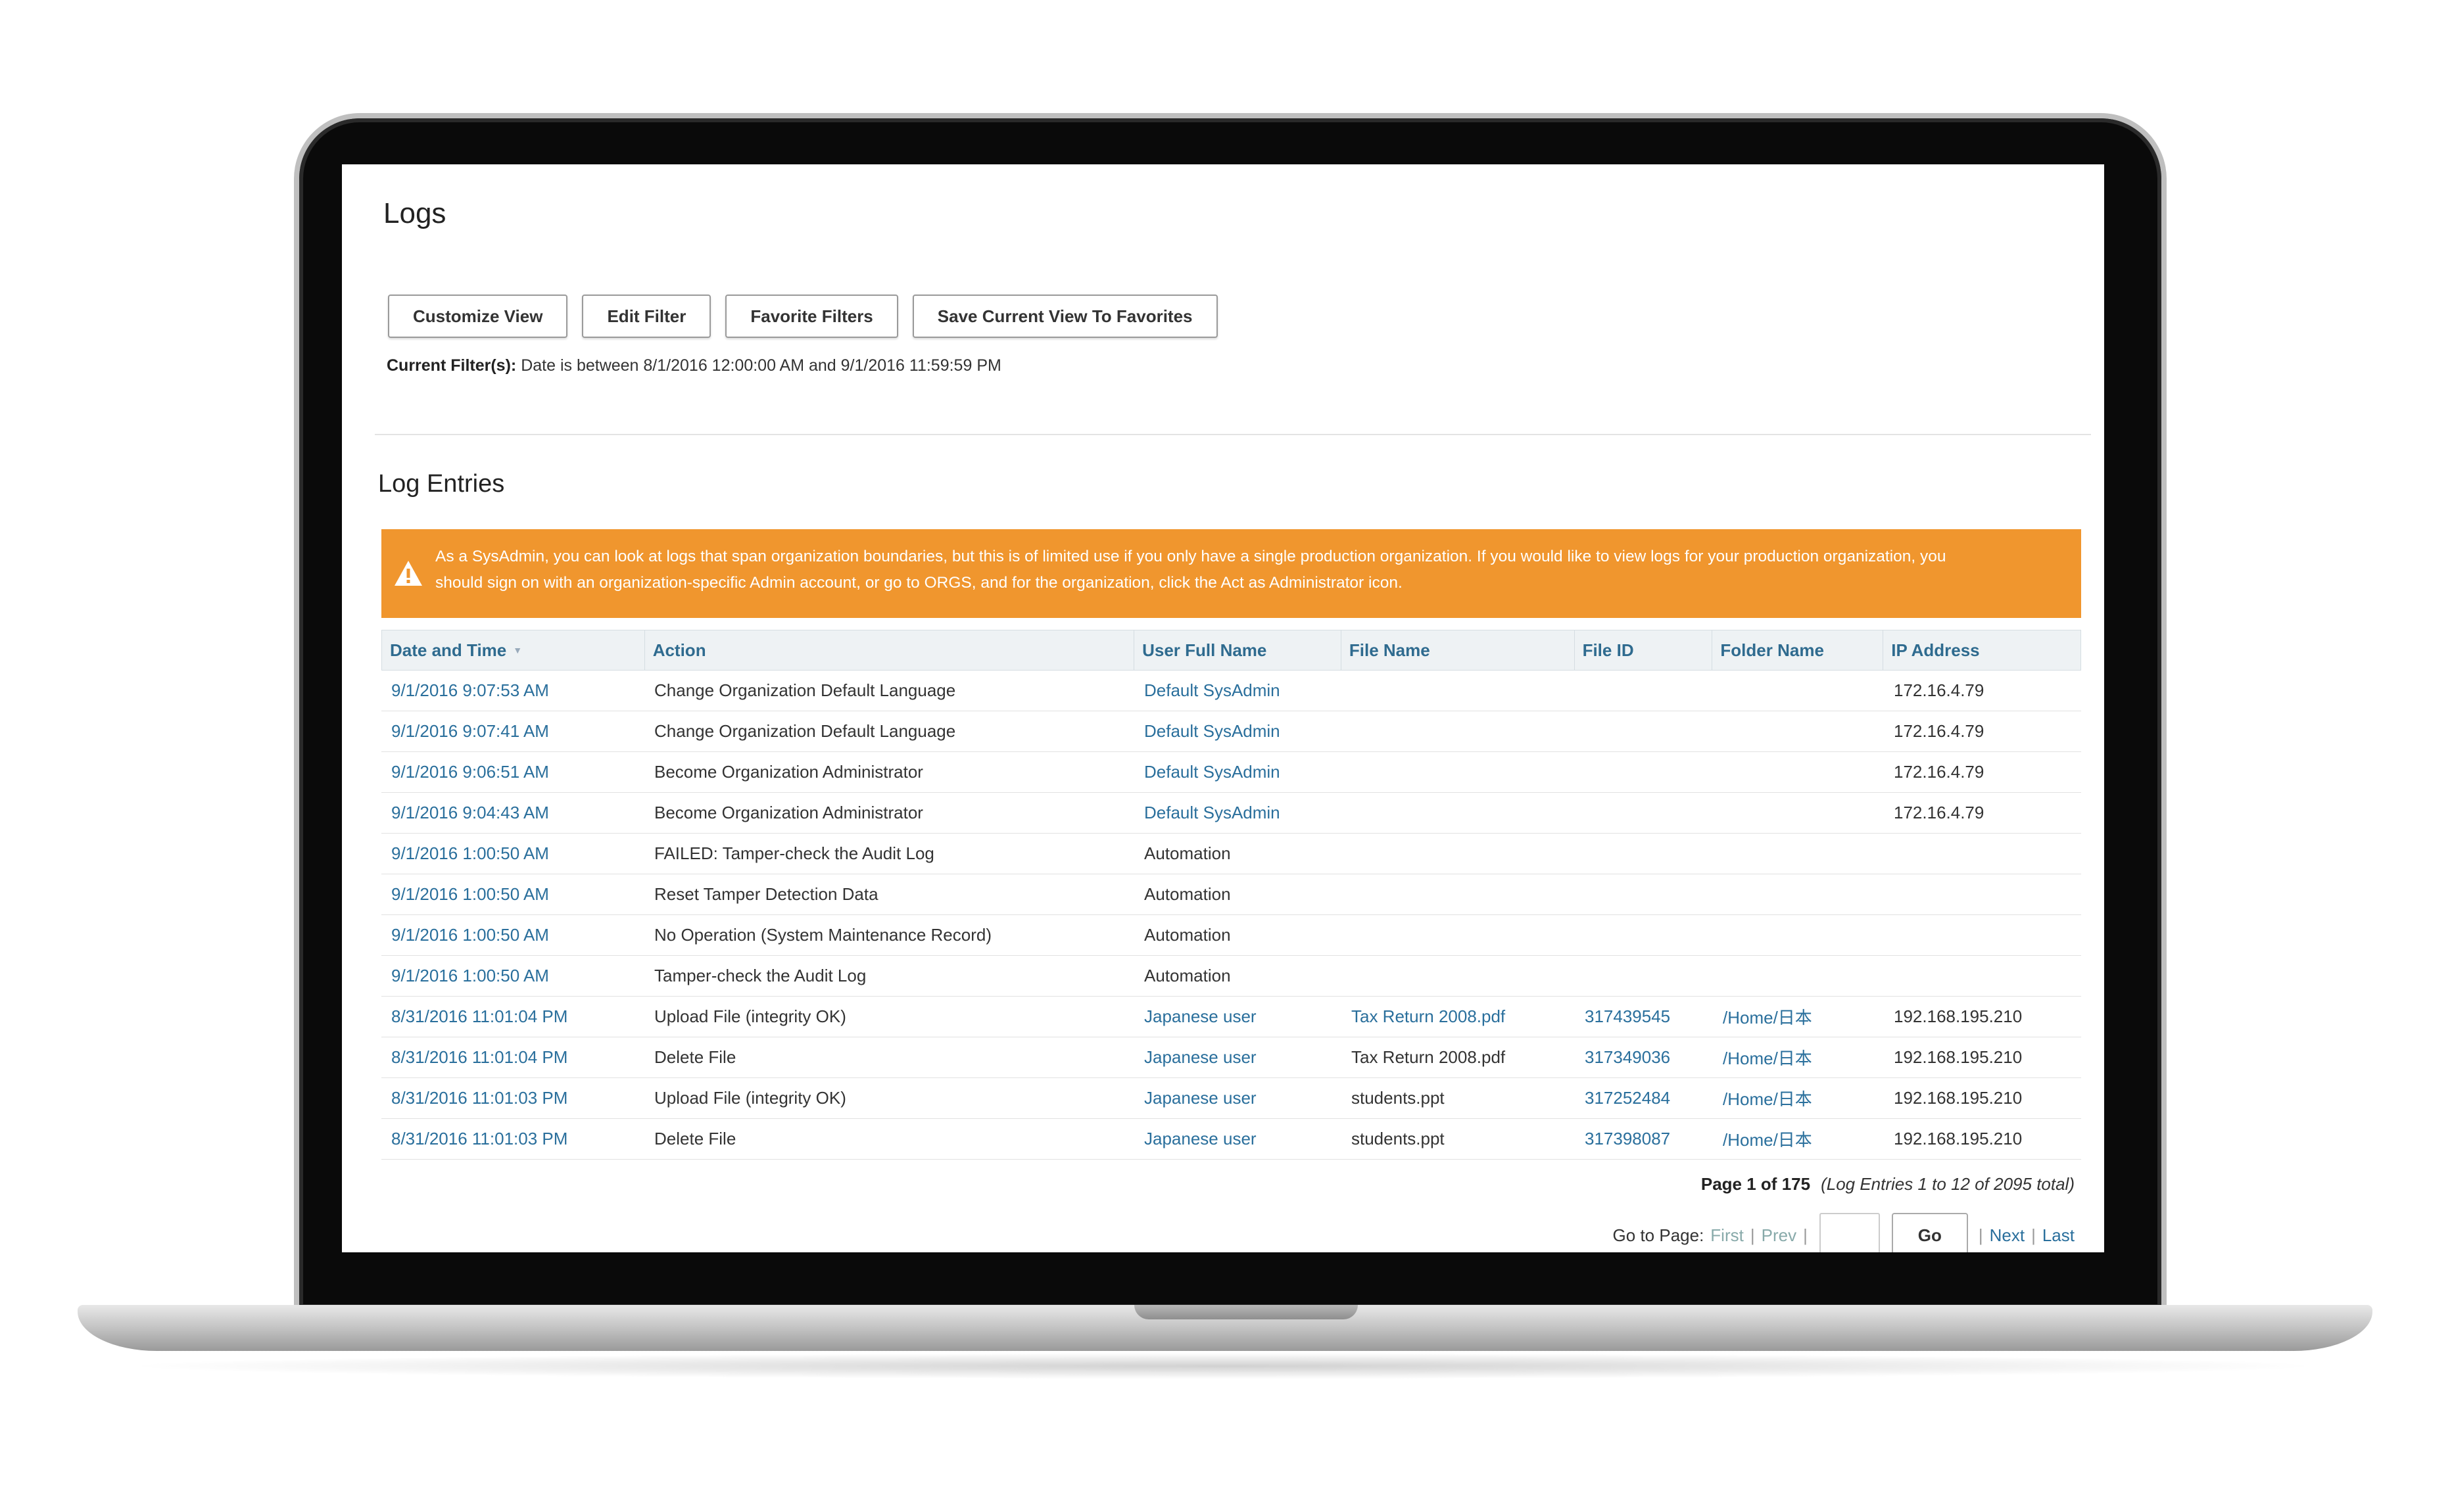 This screenshot has width=2452, height=1512. Describe the element at coordinates (1849, 1232) in the screenshot. I see `page-number-input` at that location.